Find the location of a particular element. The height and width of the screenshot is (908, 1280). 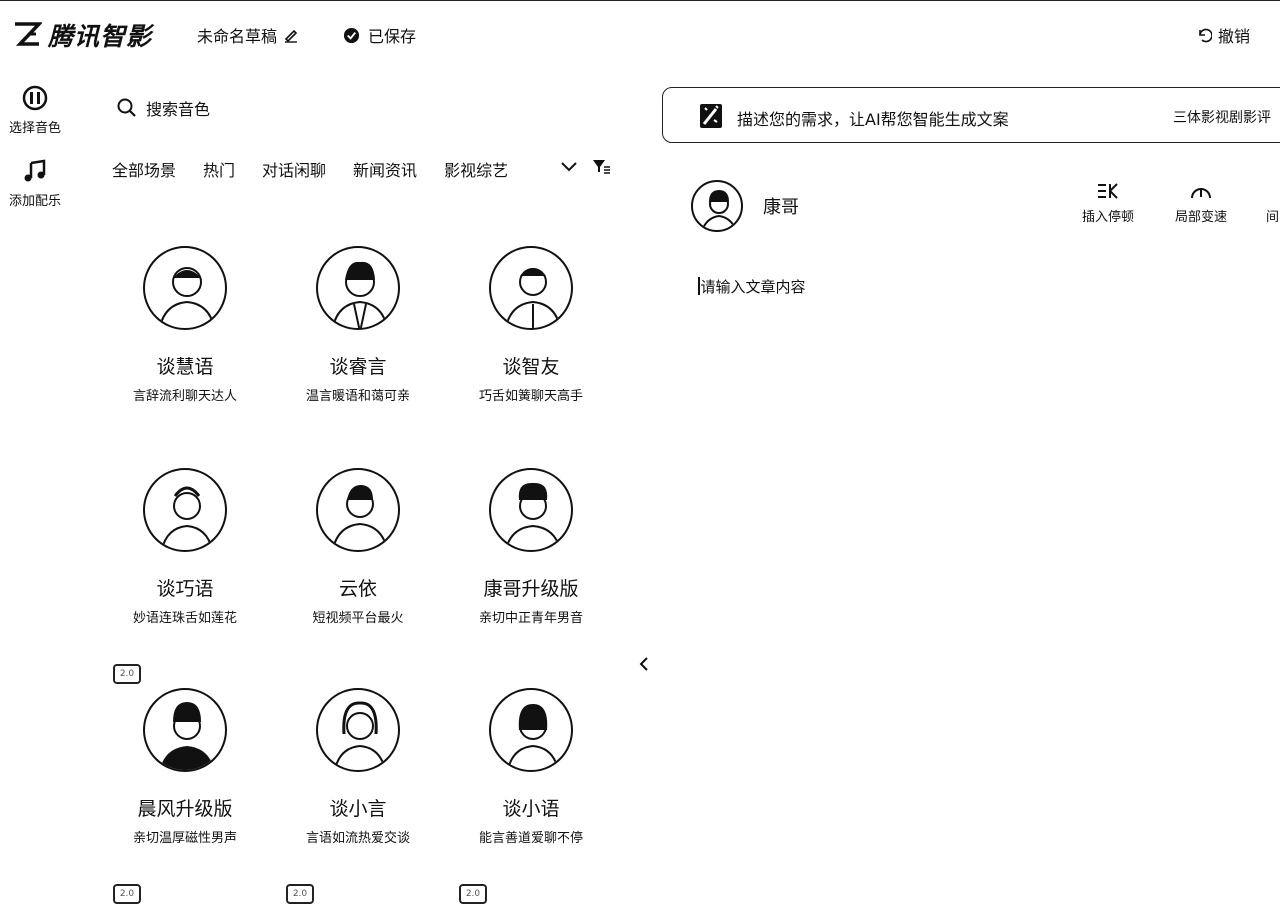

nav-label: 选择音色 is located at coordinates (34, 128).